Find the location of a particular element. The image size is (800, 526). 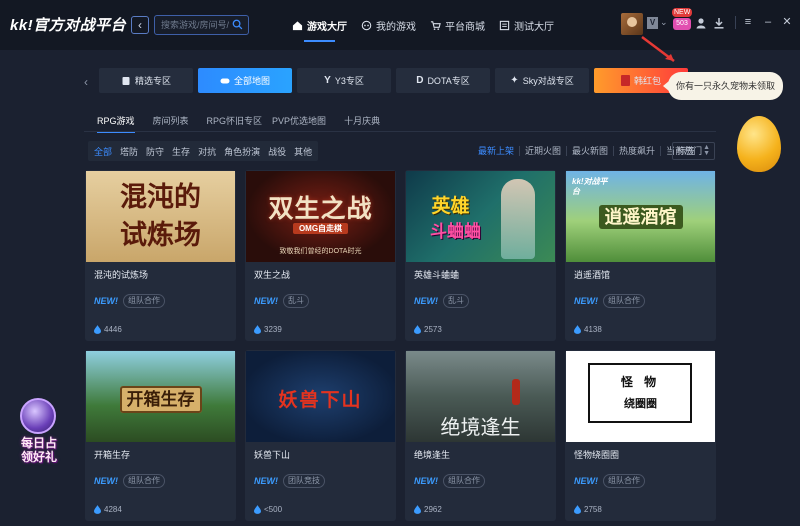

pet-tooltip: 你有一只永久宠物未领取 is located at coordinates (723, 86).